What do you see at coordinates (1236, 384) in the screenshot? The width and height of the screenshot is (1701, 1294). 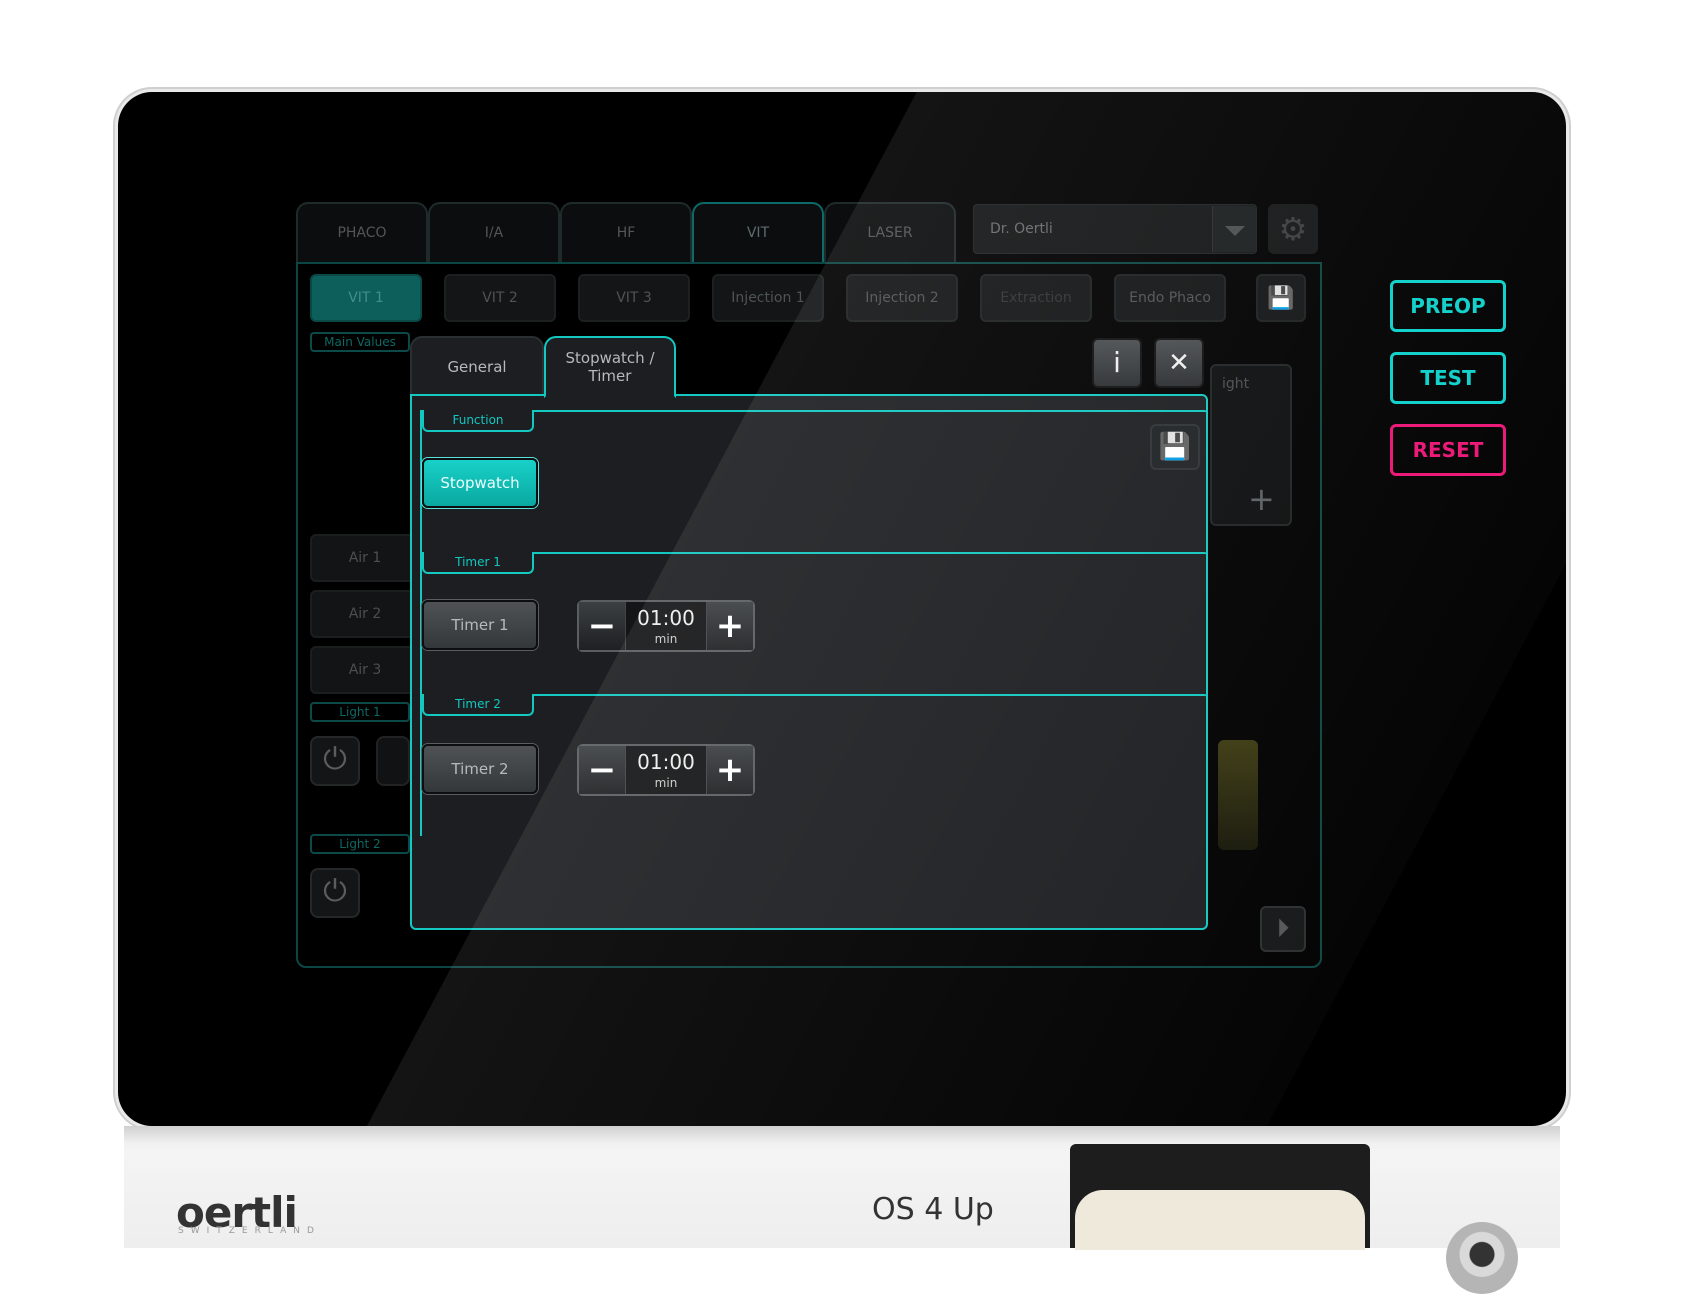 I see `light-partial-label: ight` at bounding box center [1236, 384].